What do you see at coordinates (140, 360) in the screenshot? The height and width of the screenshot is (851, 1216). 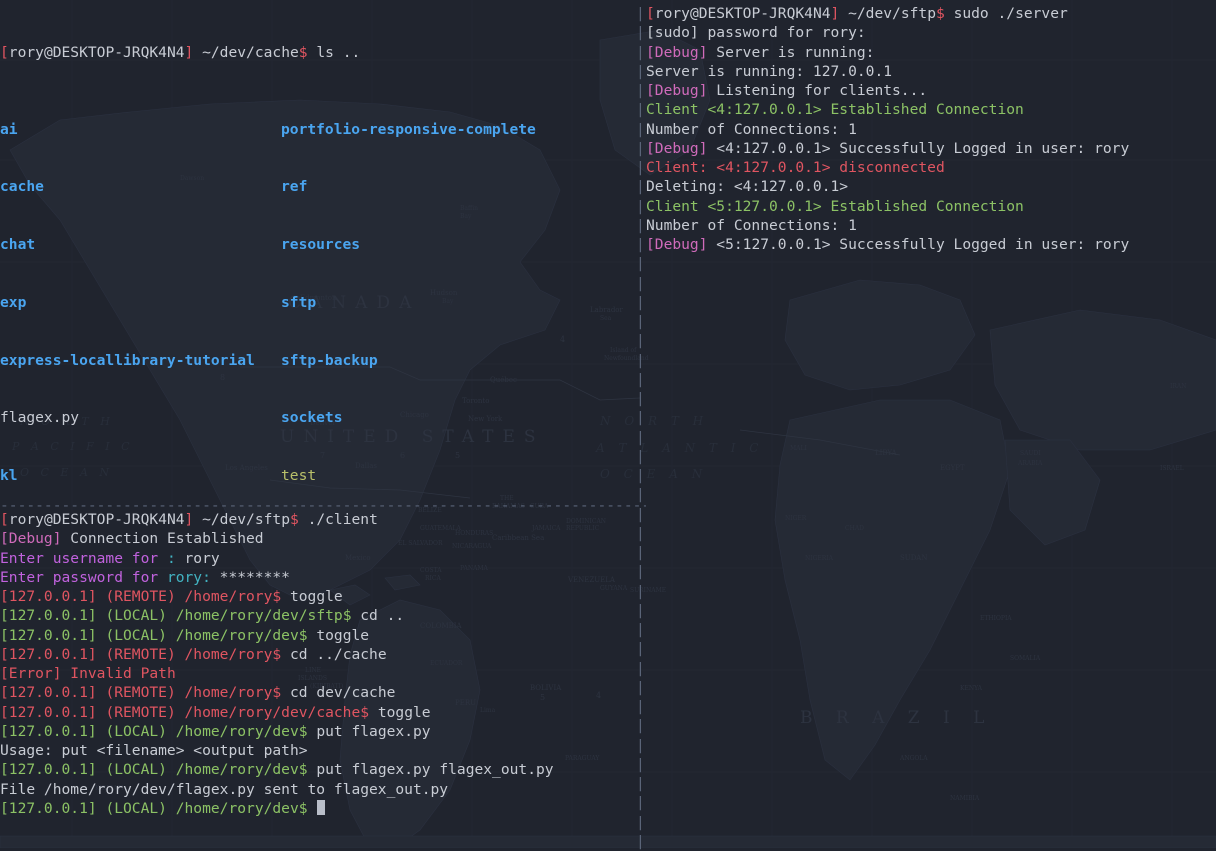 I see `ls-entry-dir: express-locallibrary-tutorial` at bounding box center [140, 360].